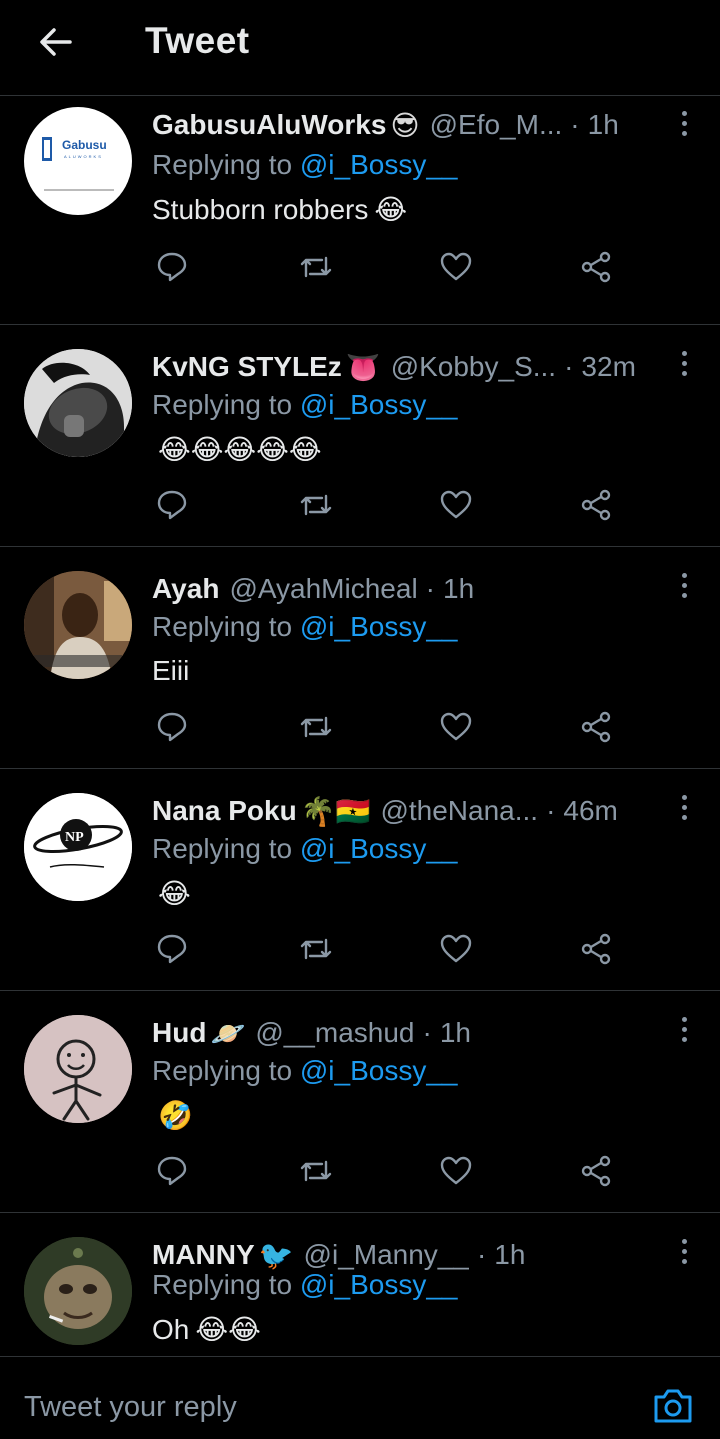 The height and width of the screenshot is (1439, 720). I want to click on name-emoji: 🐦, so click(276, 1255).